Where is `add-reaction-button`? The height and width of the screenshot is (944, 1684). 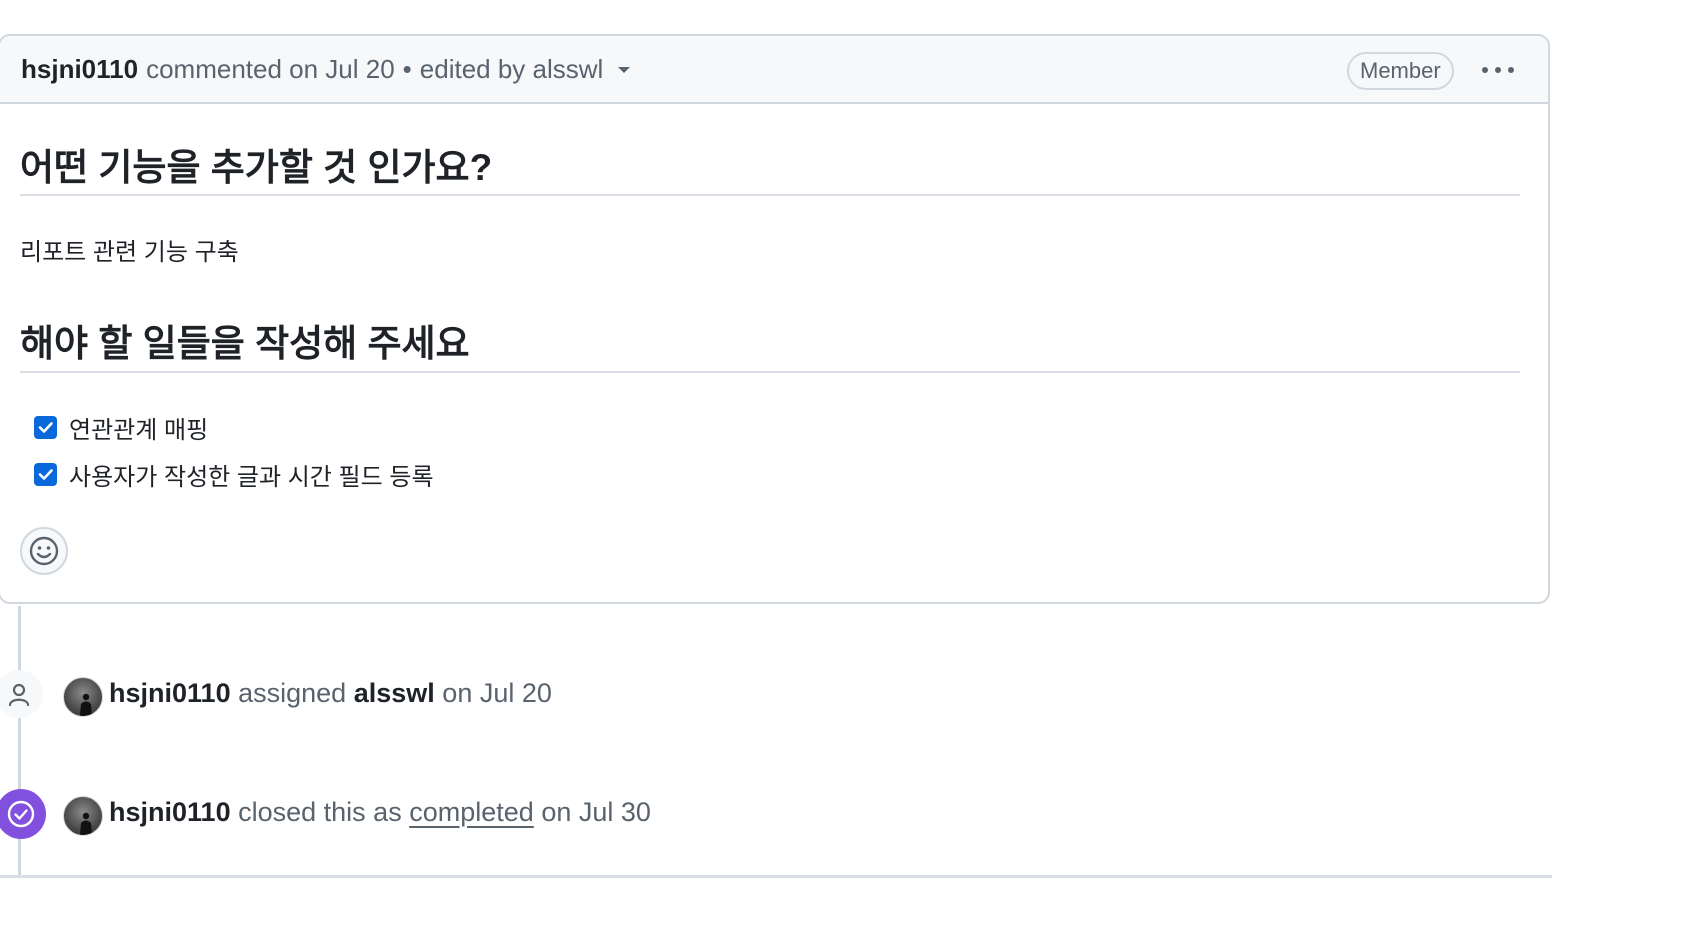 add-reaction-button is located at coordinates (44, 551).